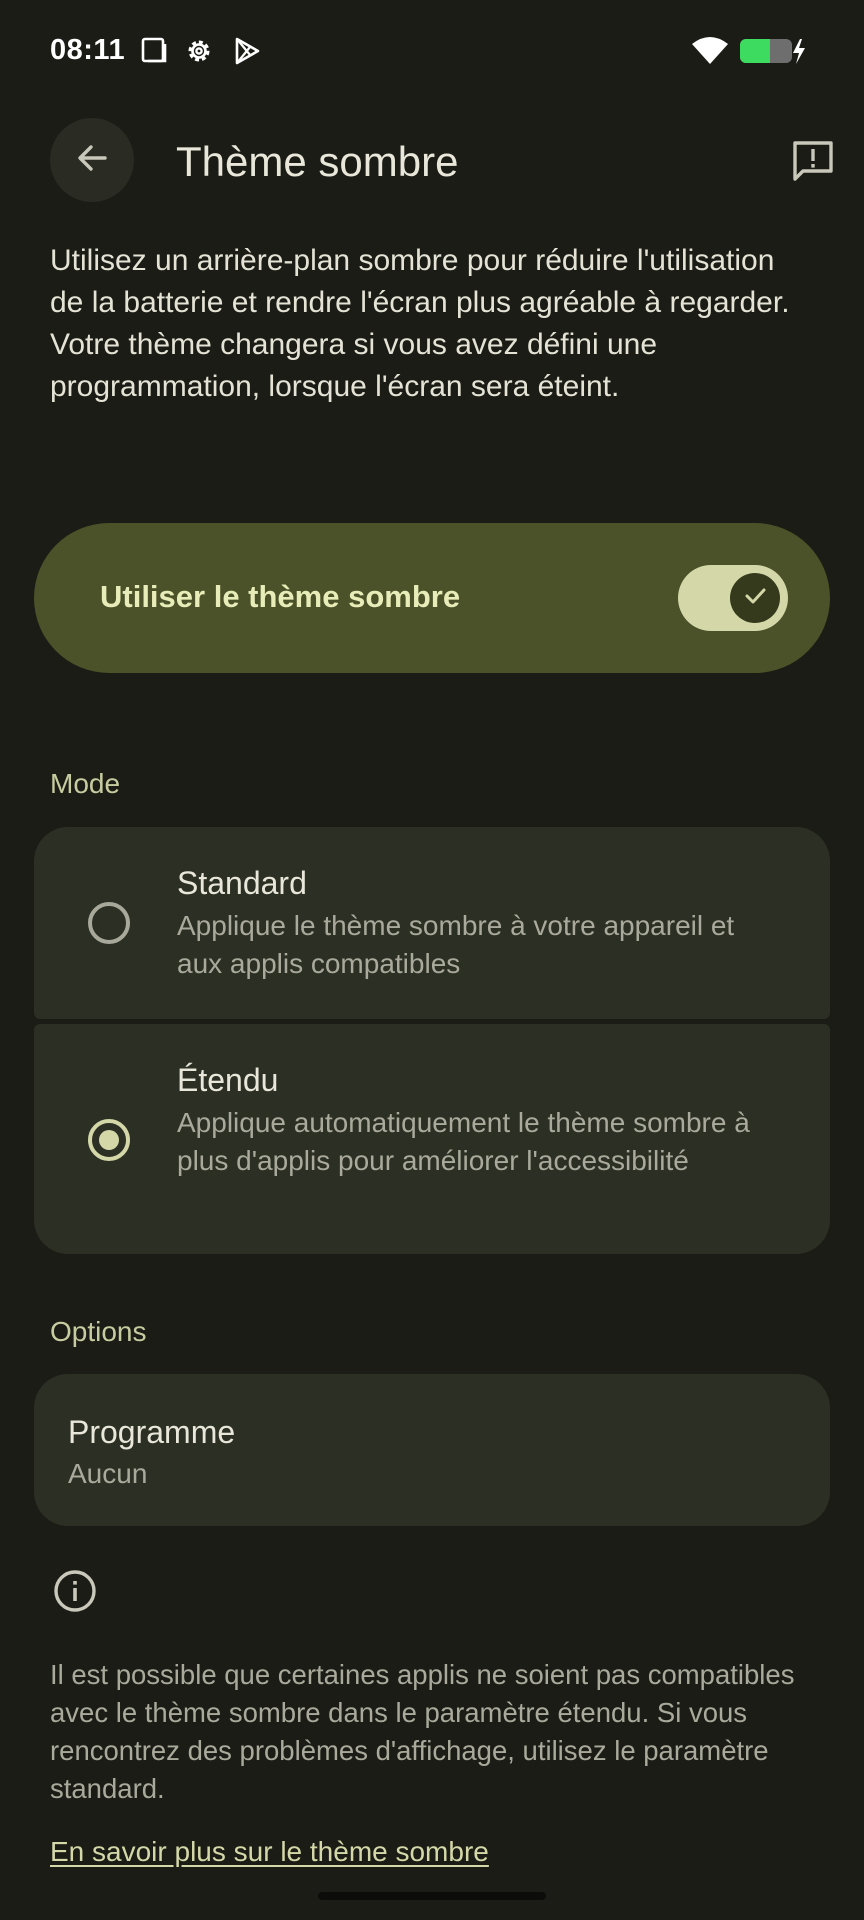  Describe the element at coordinates (773, 53) in the screenshot. I see `battery-charging-icon` at that location.